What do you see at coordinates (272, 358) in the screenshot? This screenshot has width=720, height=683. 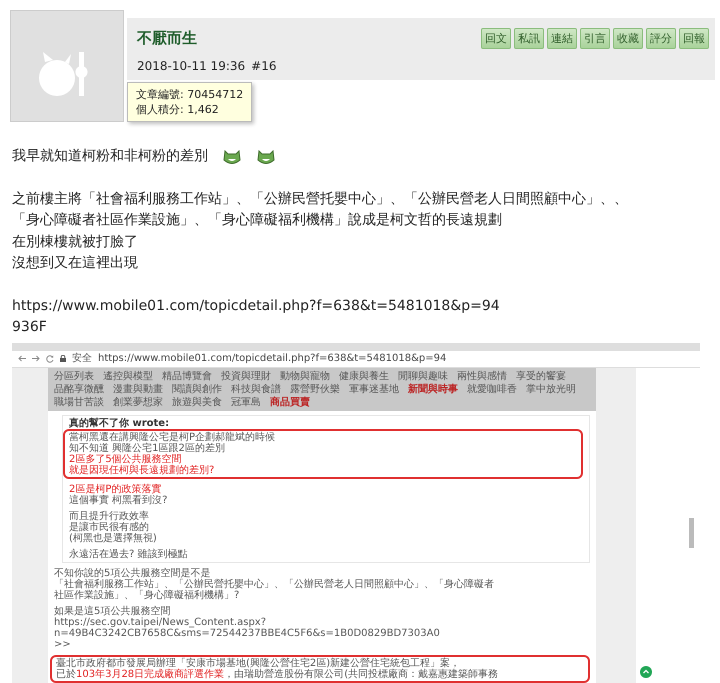 I see `url-text: https://www.mobile01.com/topicdetail.php?f=638&t=5481018&p=94` at bounding box center [272, 358].